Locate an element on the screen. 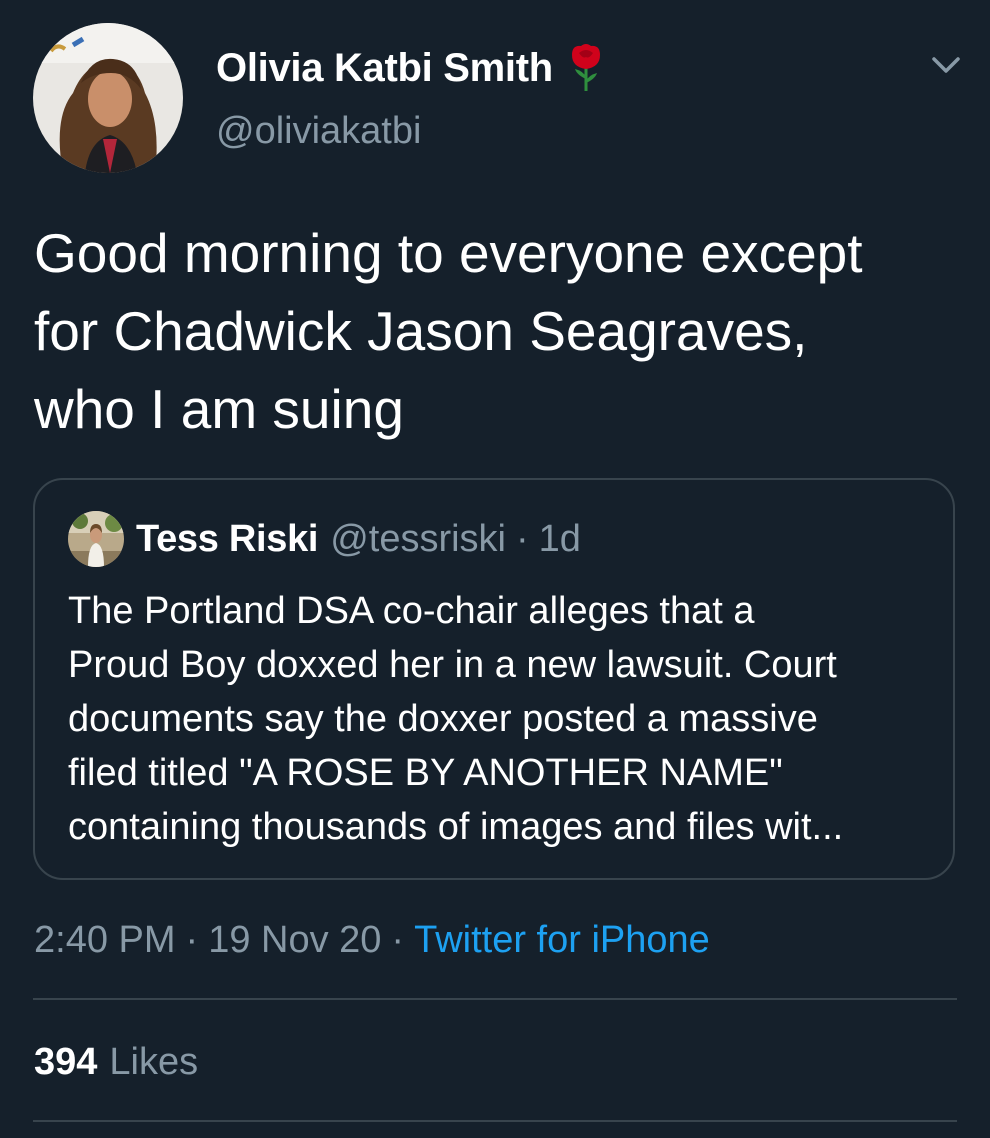 Image resolution: width=990 pixels, height=1138 pixels. likes-label: Likes is located at coordinates (154, 1062).